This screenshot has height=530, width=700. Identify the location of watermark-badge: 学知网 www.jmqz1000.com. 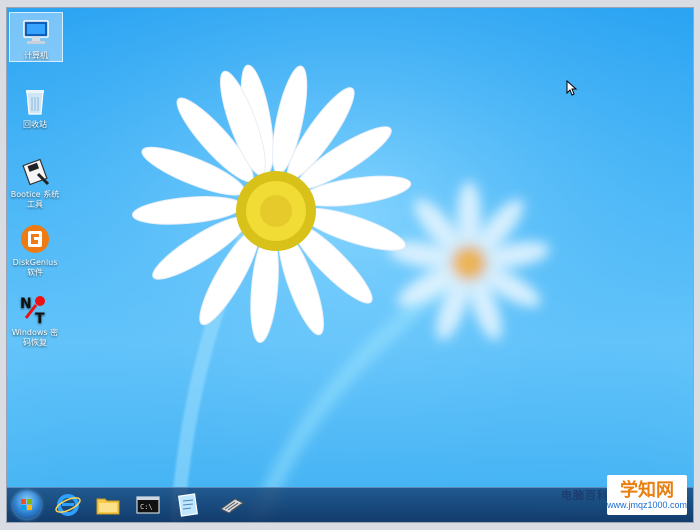
(647, 495).